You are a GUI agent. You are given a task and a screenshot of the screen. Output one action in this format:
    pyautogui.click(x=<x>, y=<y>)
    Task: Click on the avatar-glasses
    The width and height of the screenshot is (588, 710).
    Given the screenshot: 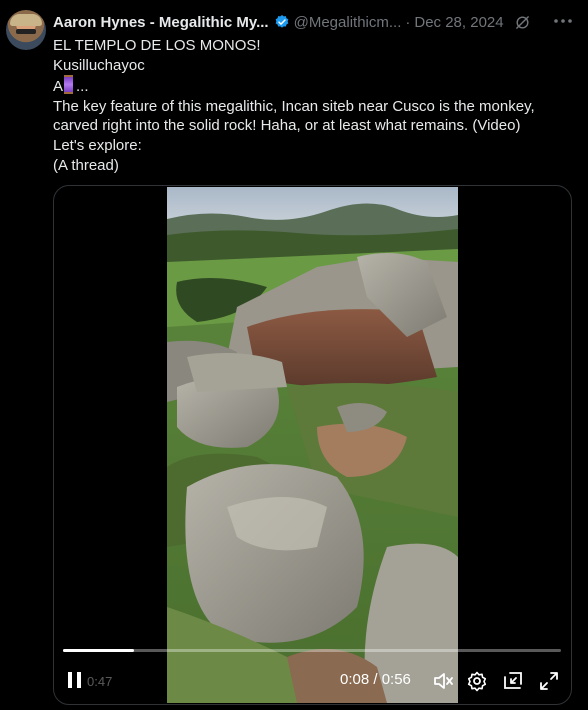 What is the action you would take?
    pyautogui.click(x=26, y=31)
    